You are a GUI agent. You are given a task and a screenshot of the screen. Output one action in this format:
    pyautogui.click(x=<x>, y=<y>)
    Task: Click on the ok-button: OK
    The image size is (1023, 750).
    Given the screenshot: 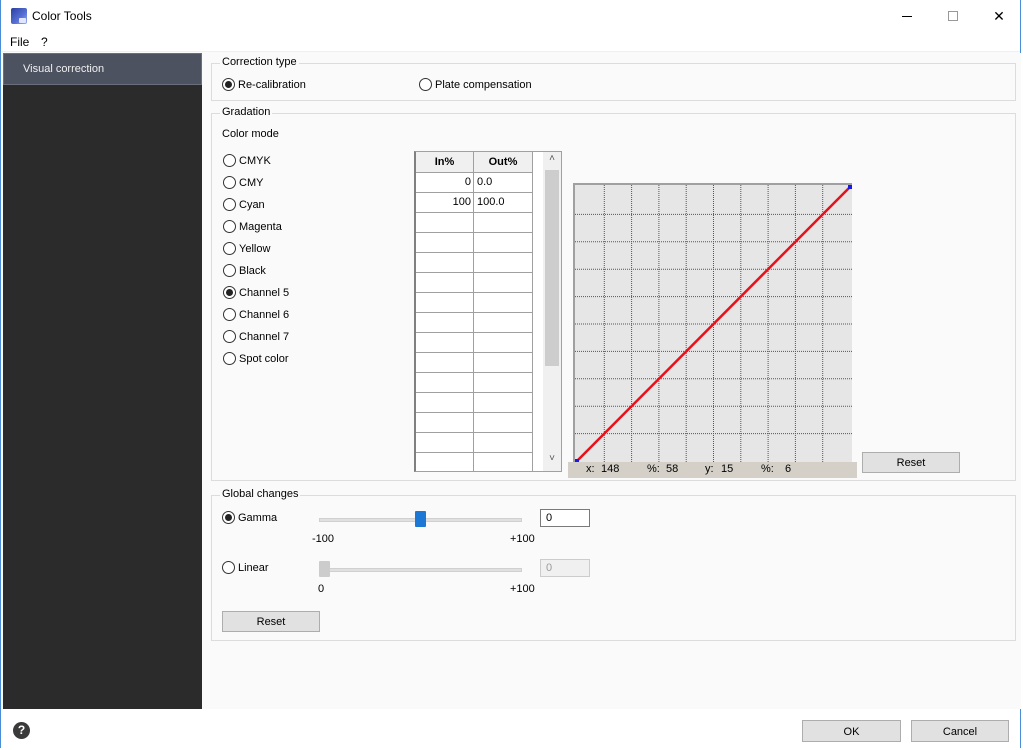 What is the action you would take?
    pyautogui.click(x=851, y=731)
    